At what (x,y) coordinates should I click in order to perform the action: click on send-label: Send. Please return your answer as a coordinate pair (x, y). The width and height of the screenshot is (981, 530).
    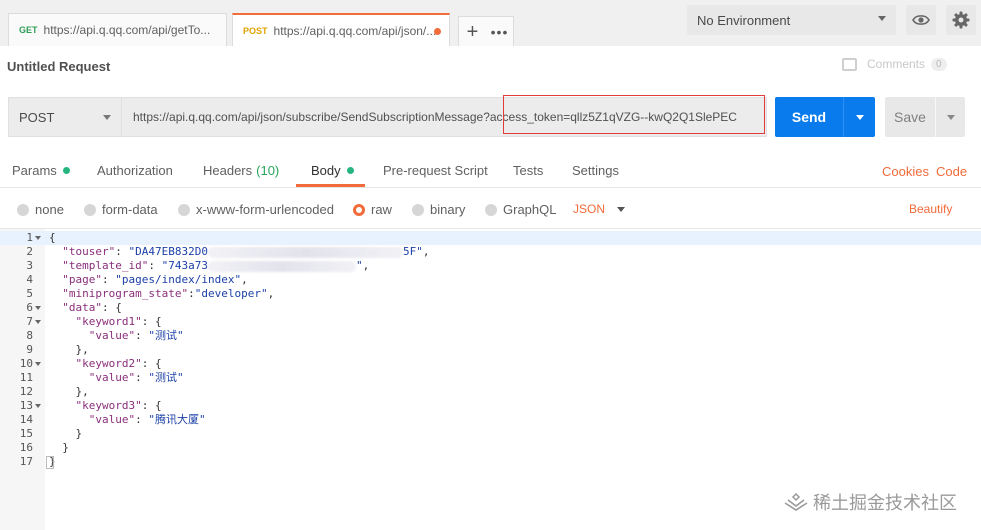
    Looking at the image, I should click on (809, 117).